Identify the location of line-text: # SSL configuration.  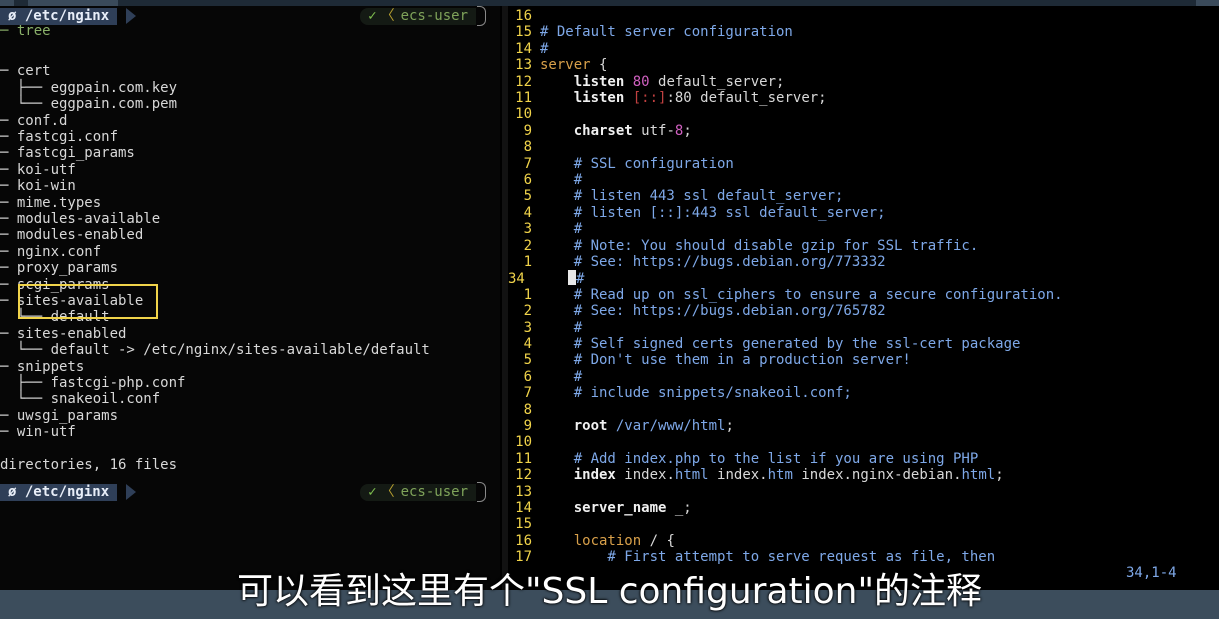
(637, 163).